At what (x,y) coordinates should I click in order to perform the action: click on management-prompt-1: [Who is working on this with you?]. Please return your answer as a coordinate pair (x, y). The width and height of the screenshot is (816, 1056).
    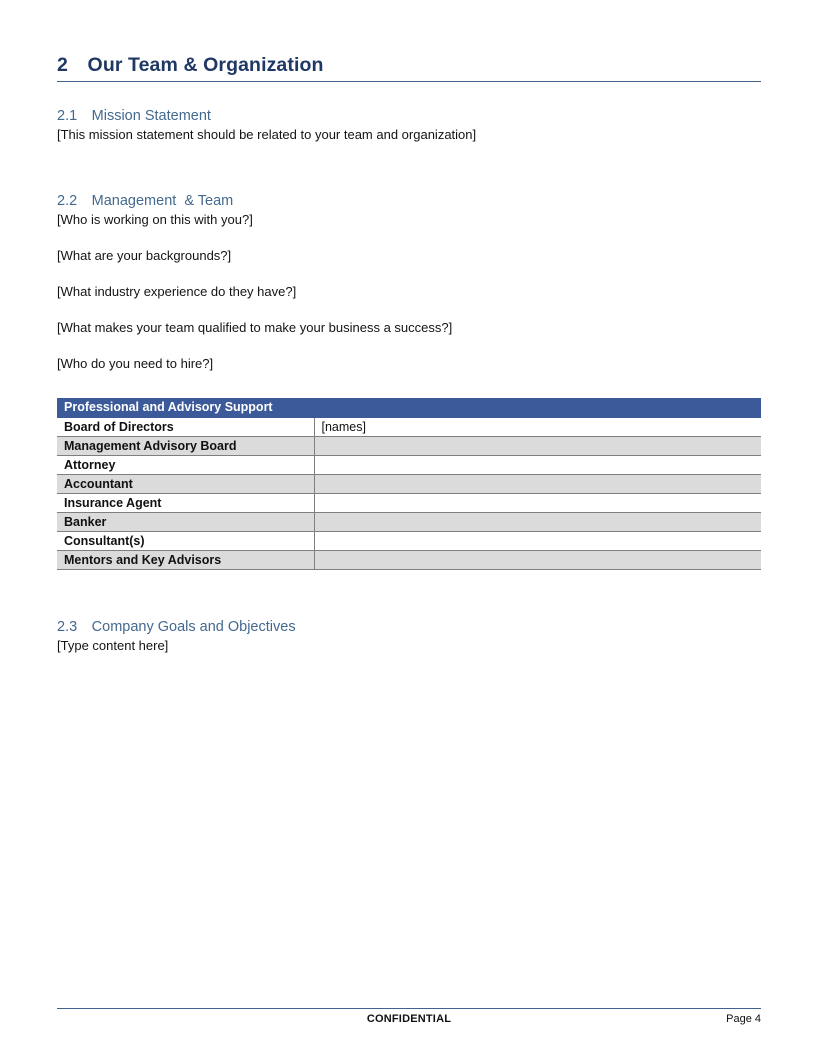
    Looking at the image, I should click on (155, 219).